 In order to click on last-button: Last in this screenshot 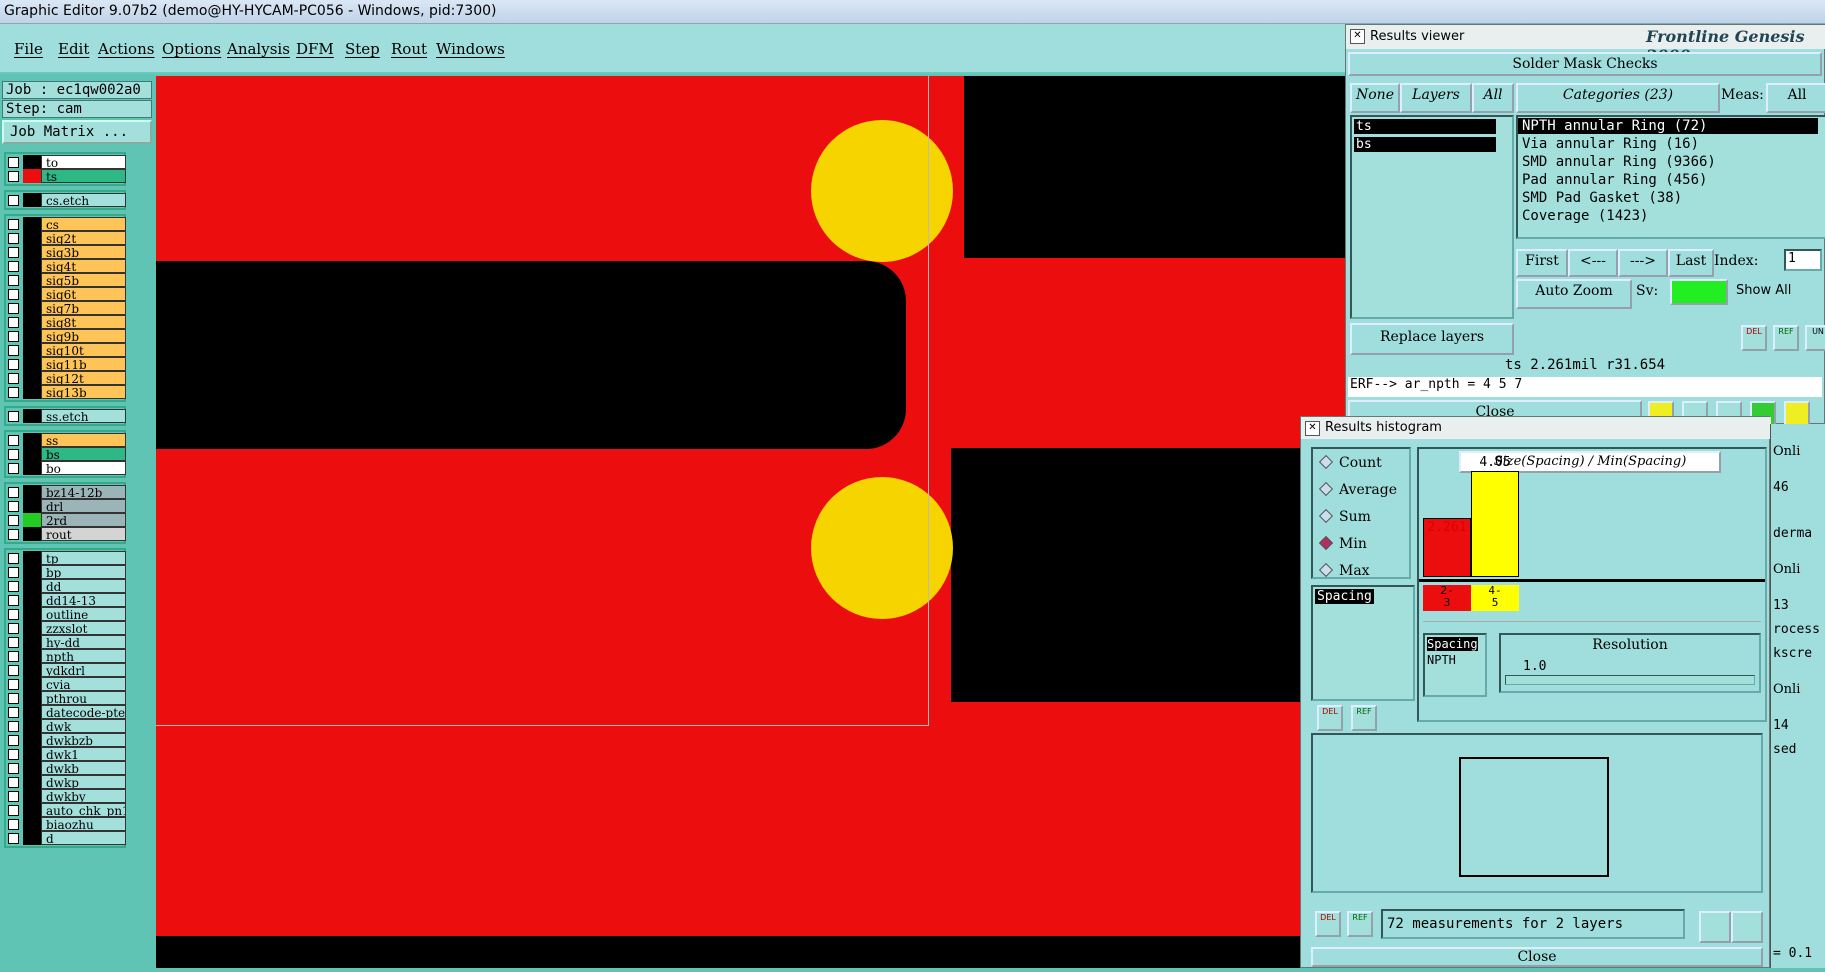, I will do `click(1691, 263)`.